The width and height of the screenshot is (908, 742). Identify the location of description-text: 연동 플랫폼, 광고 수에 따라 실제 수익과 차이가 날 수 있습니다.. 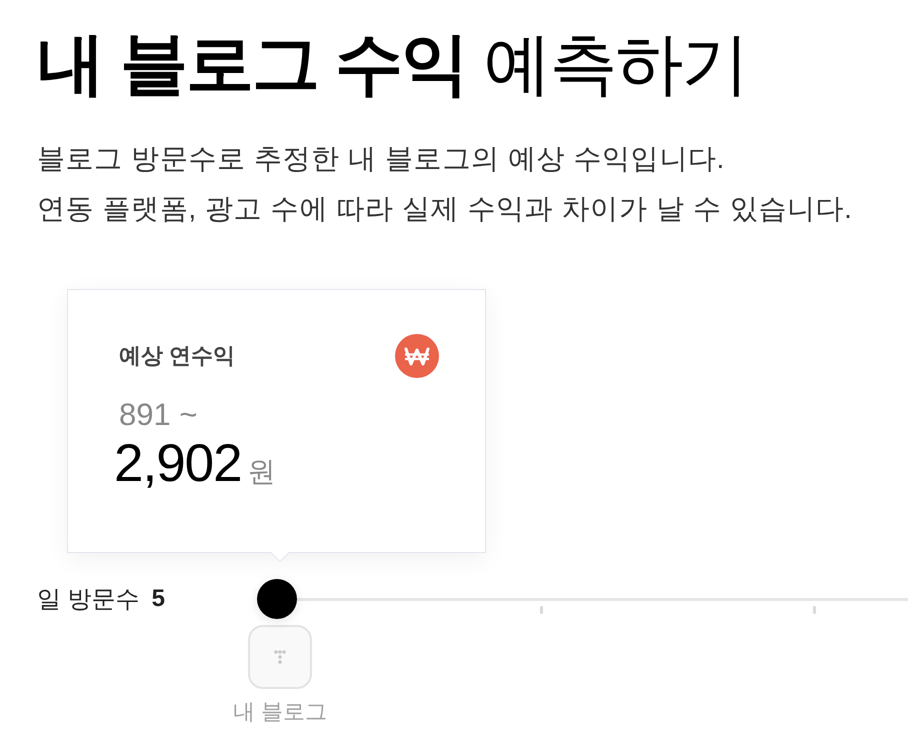
(445, 209).